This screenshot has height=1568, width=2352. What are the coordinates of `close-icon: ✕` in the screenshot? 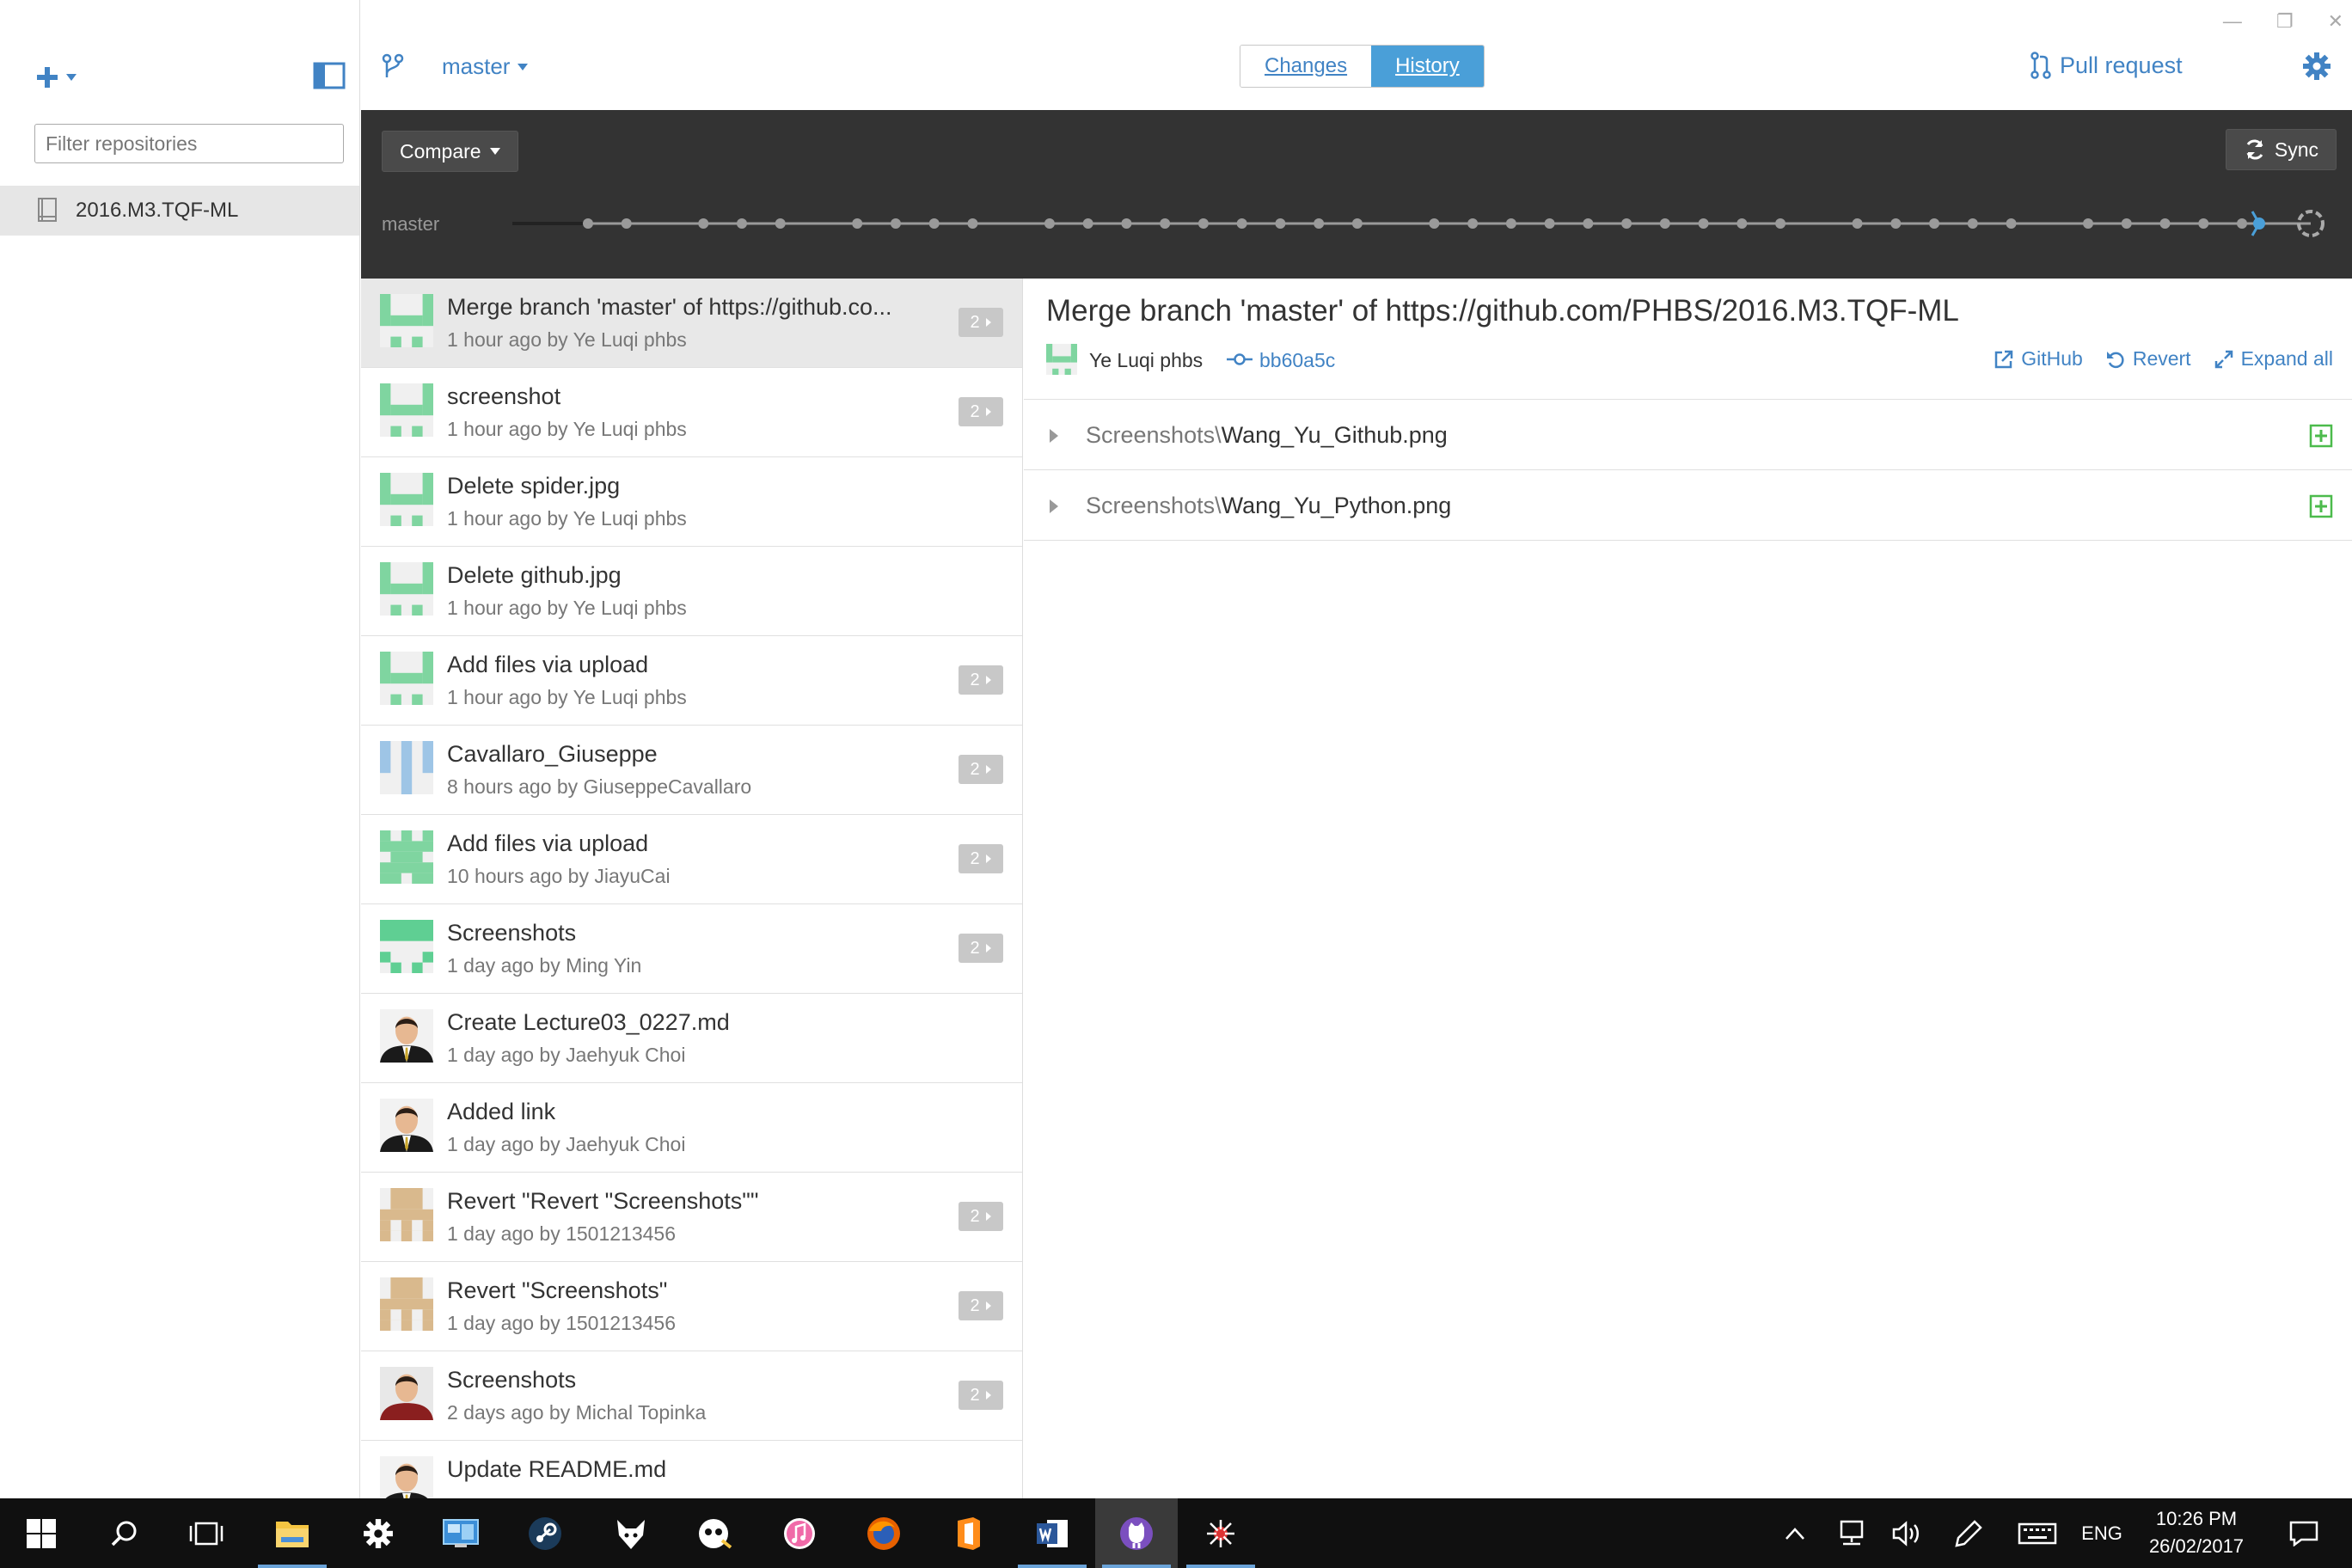 It's located at (2335, 21).